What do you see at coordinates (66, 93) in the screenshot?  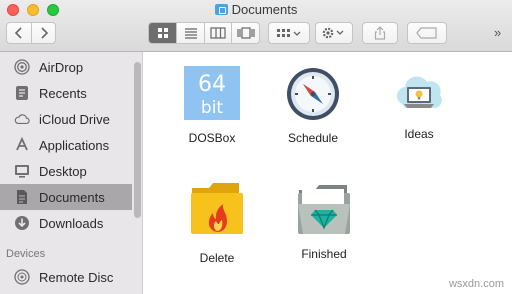 I see `sidebar-item-recents: Recents` at bounding box center [66, 93].